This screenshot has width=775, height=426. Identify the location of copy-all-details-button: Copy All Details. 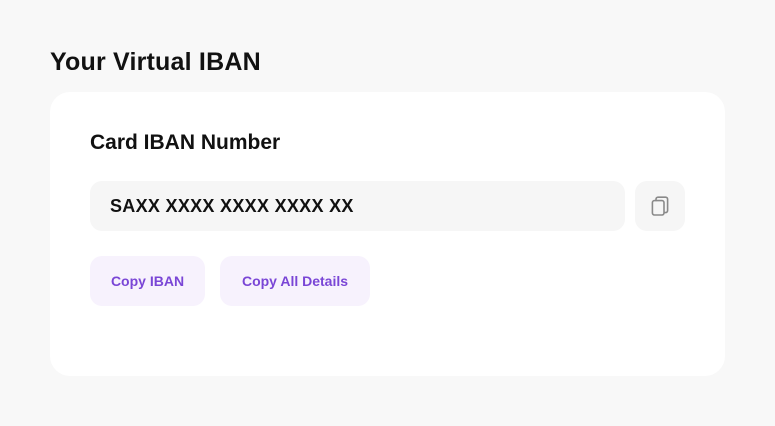
(295, 281).